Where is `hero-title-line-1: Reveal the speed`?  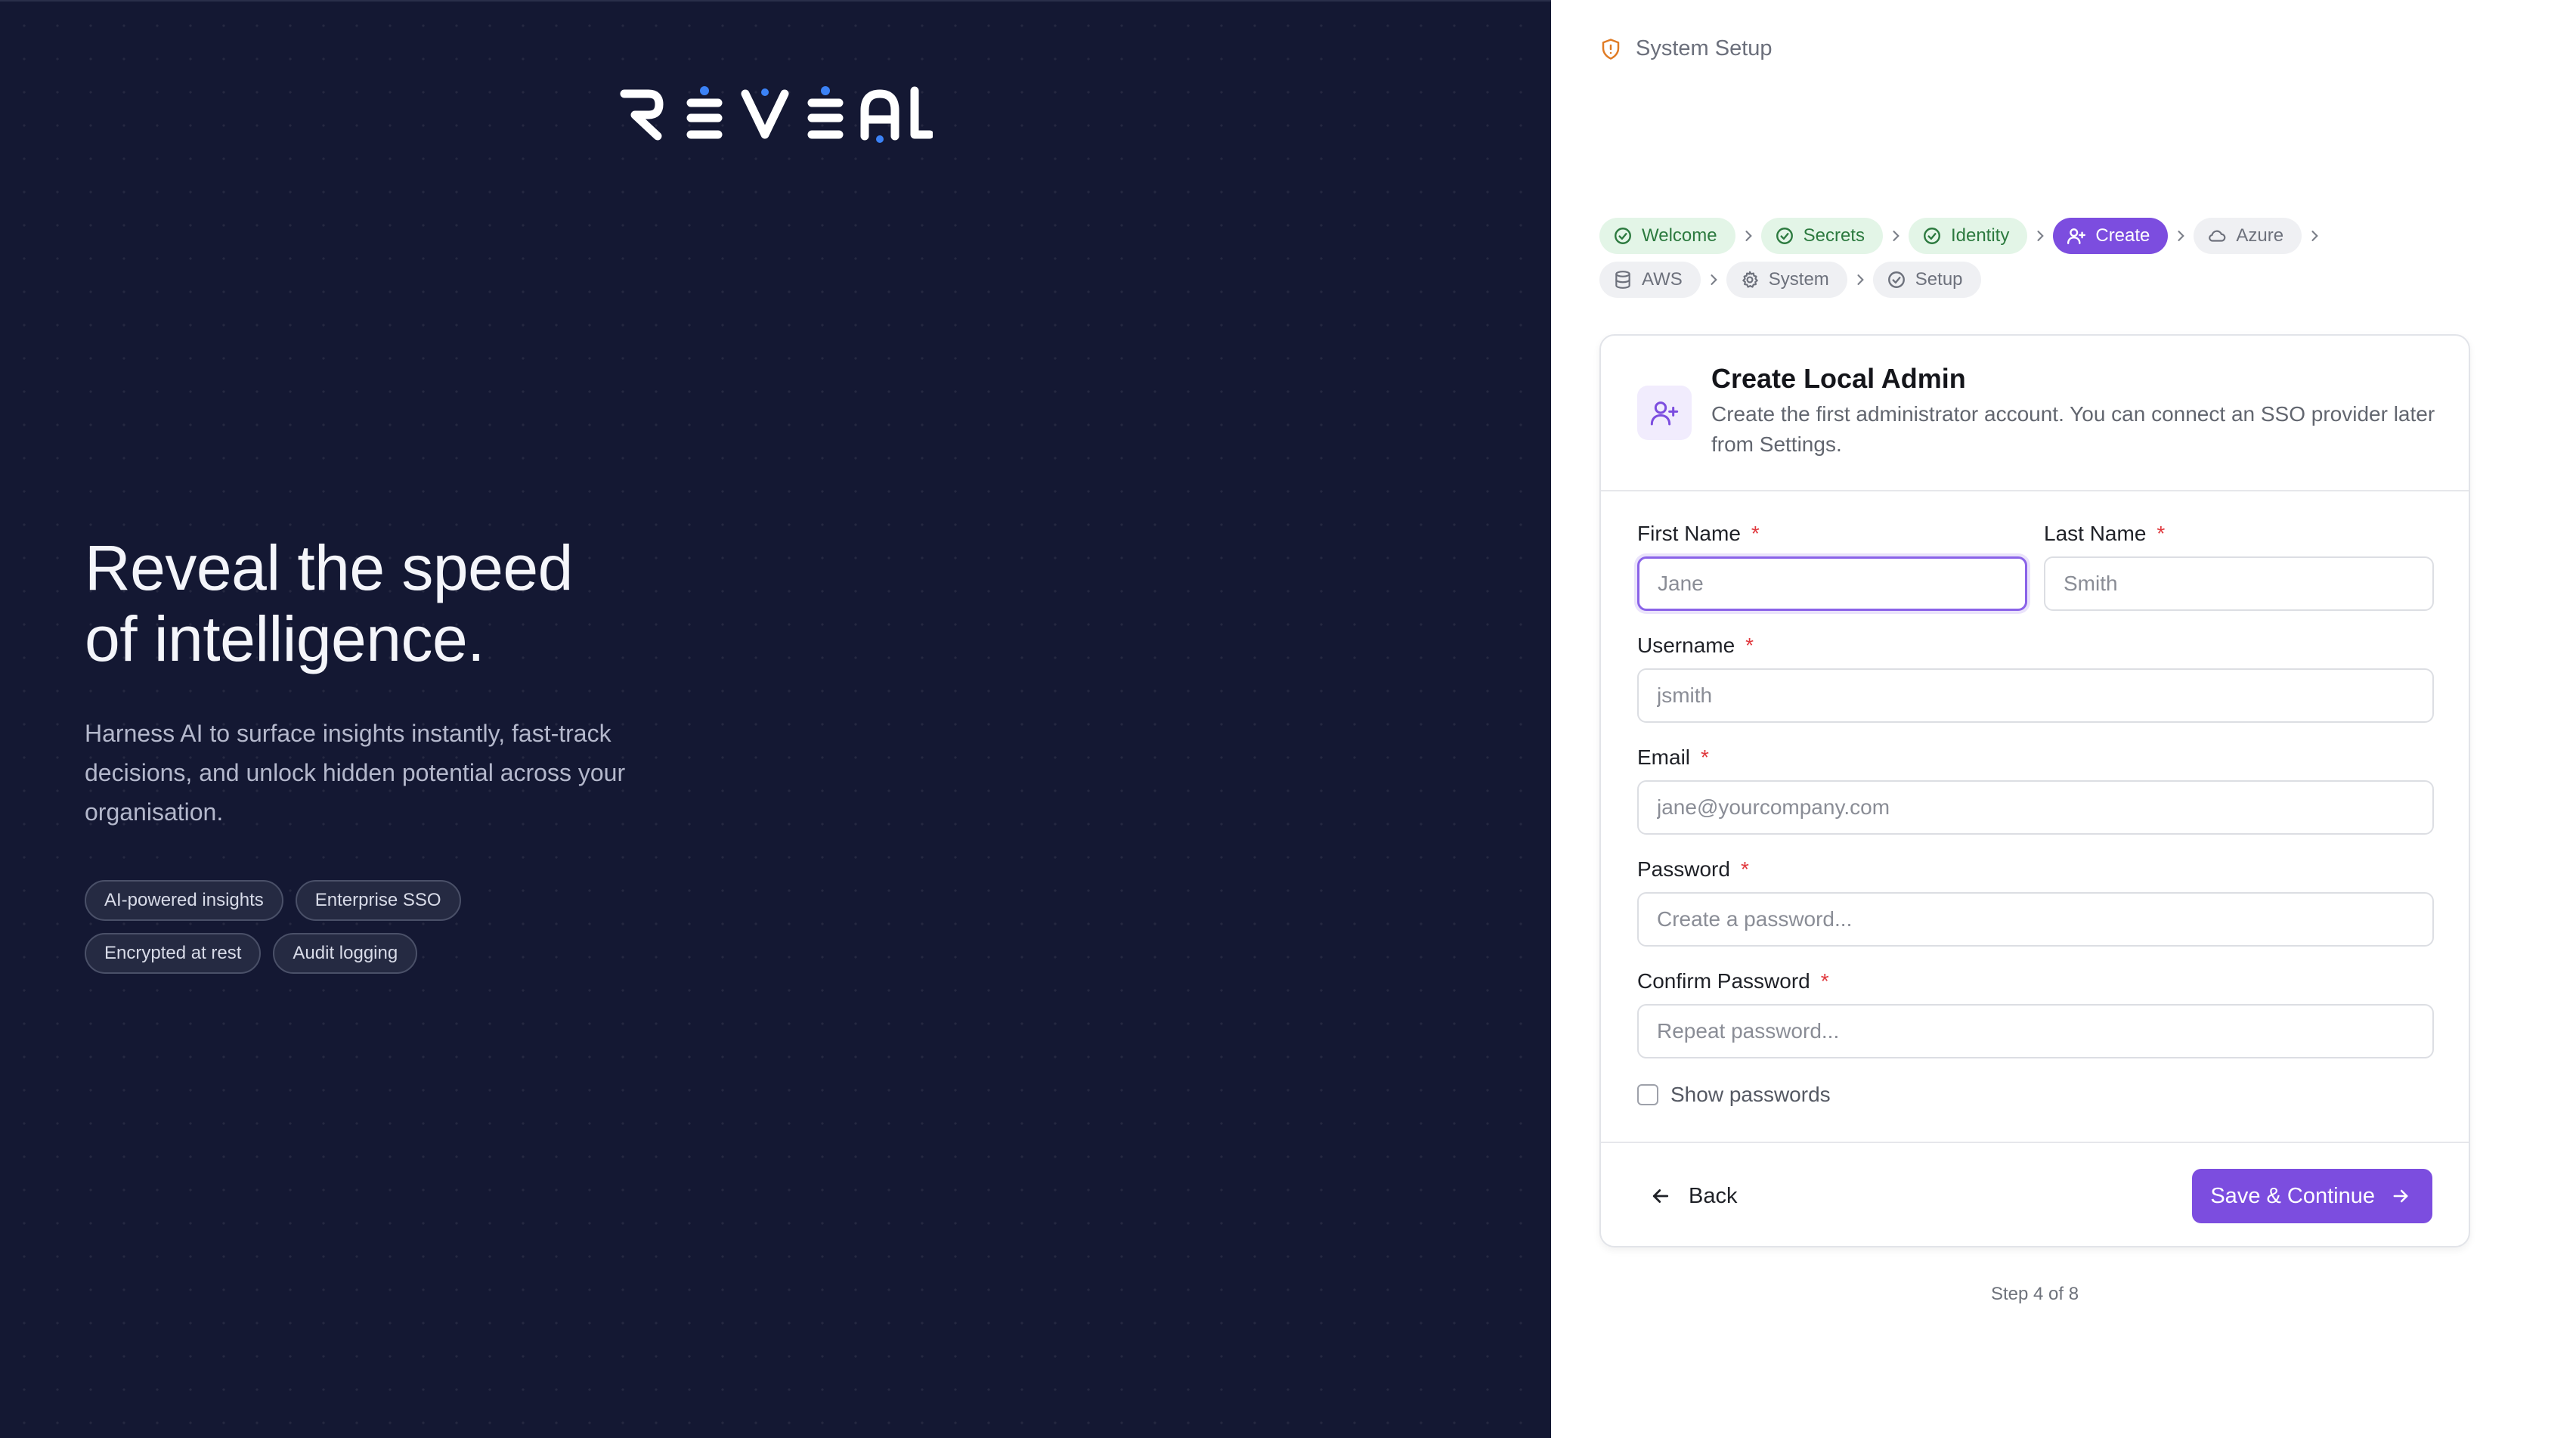
hero-title-line-1: Reveal the speed is located at coordinates (329, 567).